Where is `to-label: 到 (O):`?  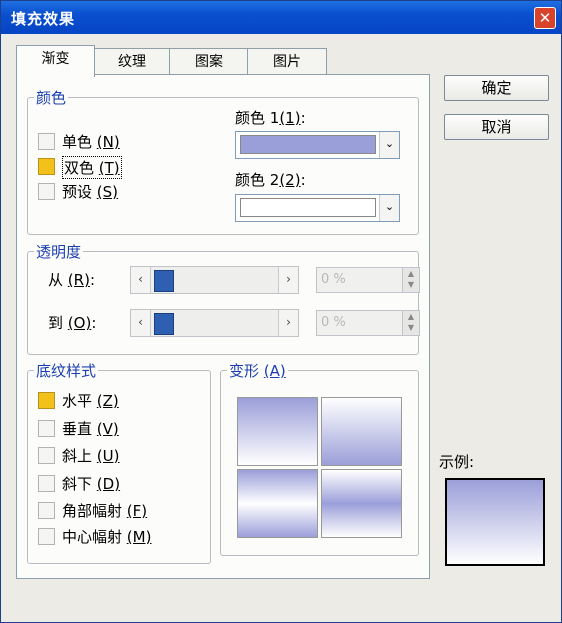 to-label: 到 (O): is located at coordinates (72, 323).